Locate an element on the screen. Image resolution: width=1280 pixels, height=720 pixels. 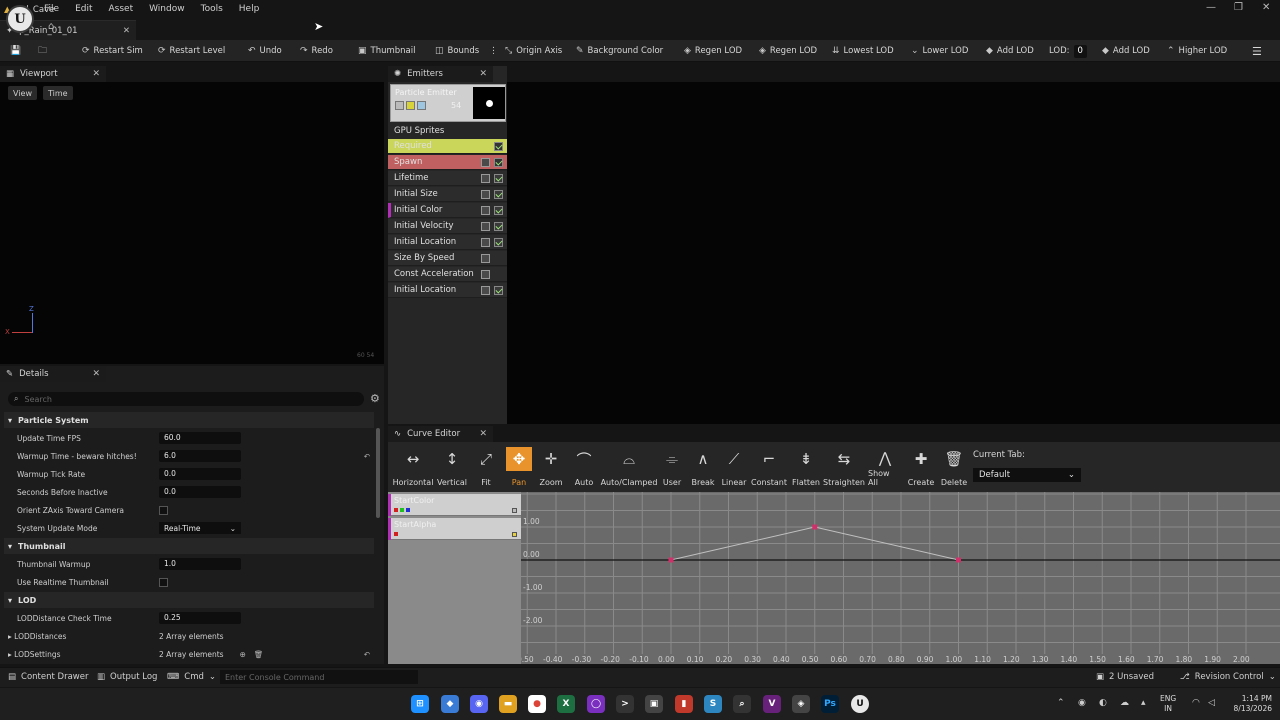
terminal-icon: > is located at coordinates (625, 704).